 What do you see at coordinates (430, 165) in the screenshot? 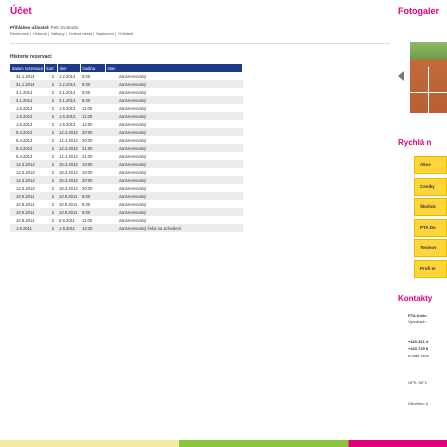
I see `quick-button-akce: Akce` at bounding box center [430, 165].